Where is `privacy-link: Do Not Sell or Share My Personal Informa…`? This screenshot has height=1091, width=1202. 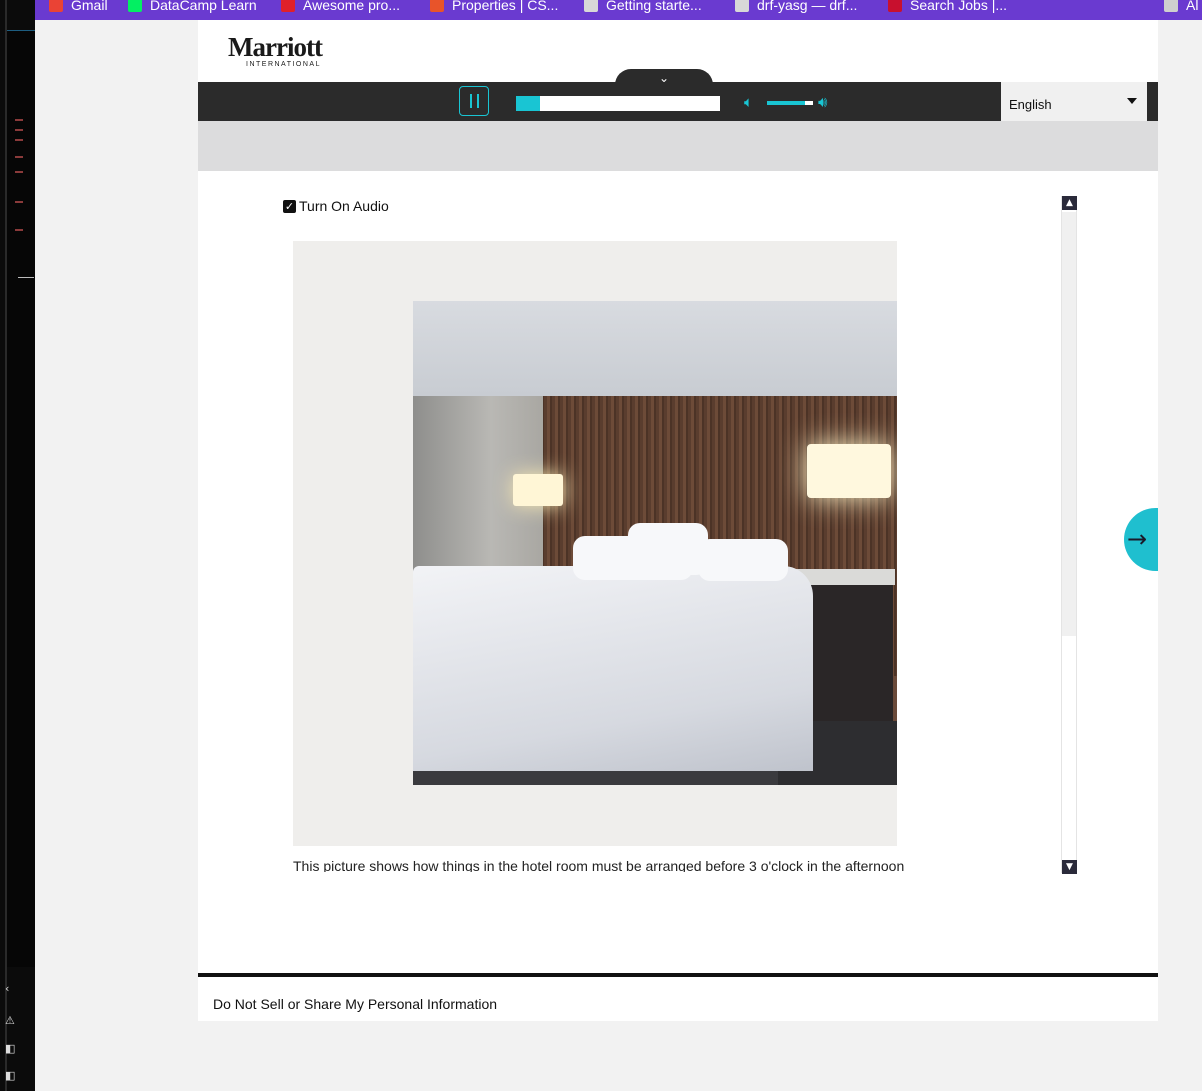 privacy-link: Do Not Sell or Share My Personal Informa… is located at coordinates (355, 1004).